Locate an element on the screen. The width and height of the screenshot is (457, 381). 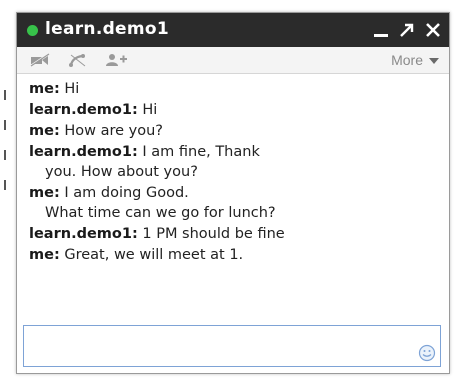
message-input is located at coordinates (232, 346).